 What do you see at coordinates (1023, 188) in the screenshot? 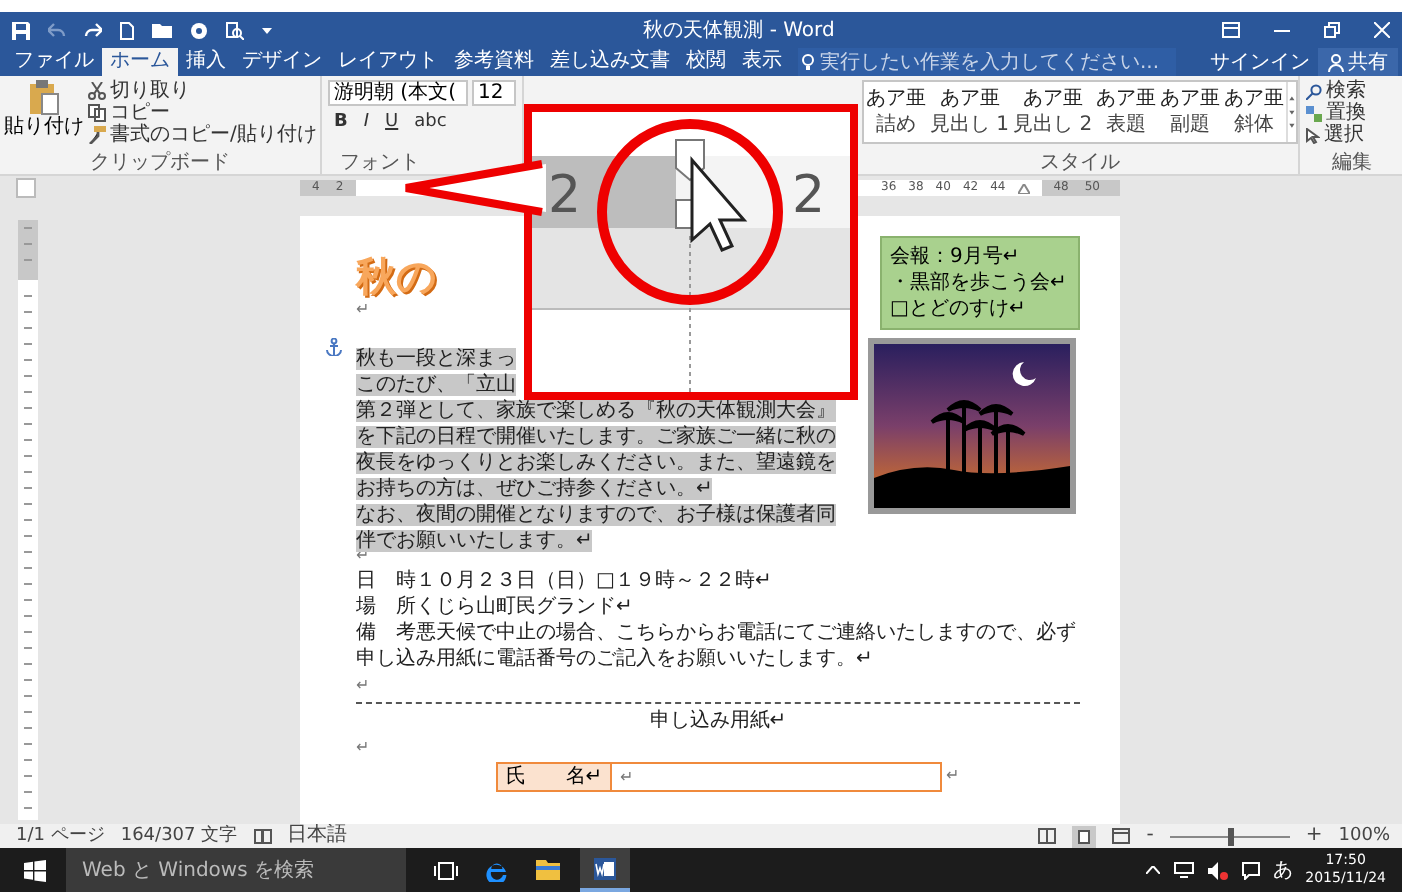
I see `right-indent-marker-icon` at bounding box center [1023, 188].